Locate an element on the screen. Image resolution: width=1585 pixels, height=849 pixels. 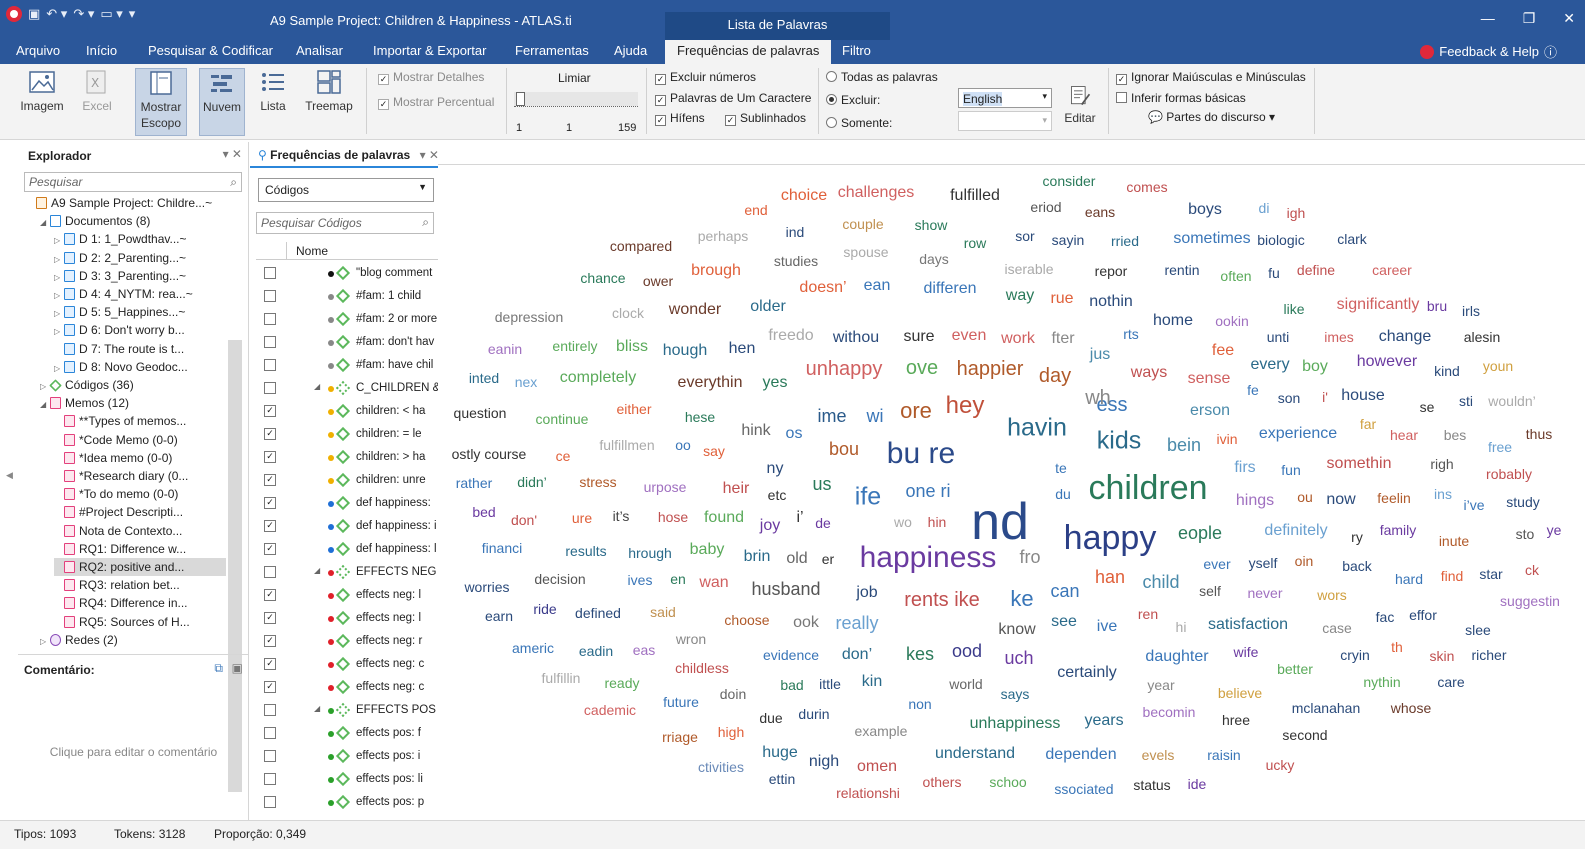
cloud-word: see is located at coordinates (1064, 622).